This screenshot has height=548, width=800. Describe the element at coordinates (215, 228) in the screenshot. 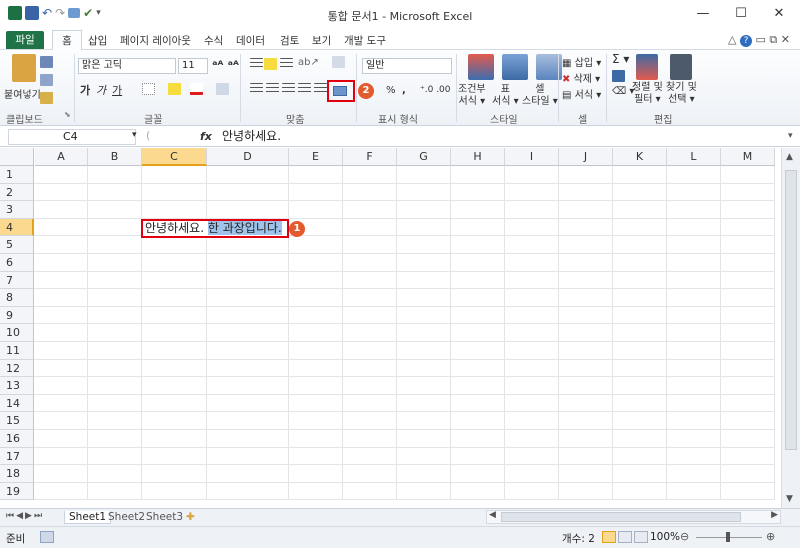

I see `active-cell-c4: 안녕하세요. 한 과장입니다.` at that location.